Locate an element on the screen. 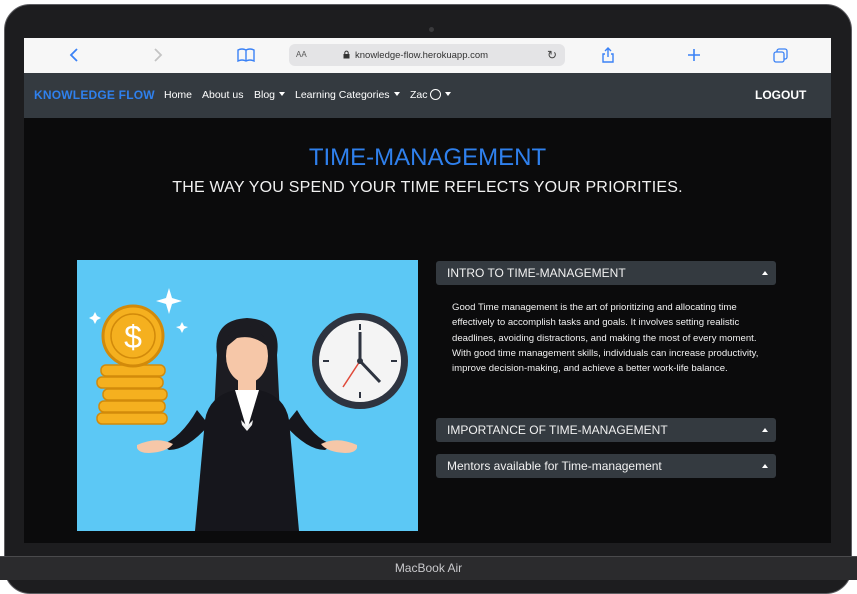  lock-icon is located at coordinates (346, 54).